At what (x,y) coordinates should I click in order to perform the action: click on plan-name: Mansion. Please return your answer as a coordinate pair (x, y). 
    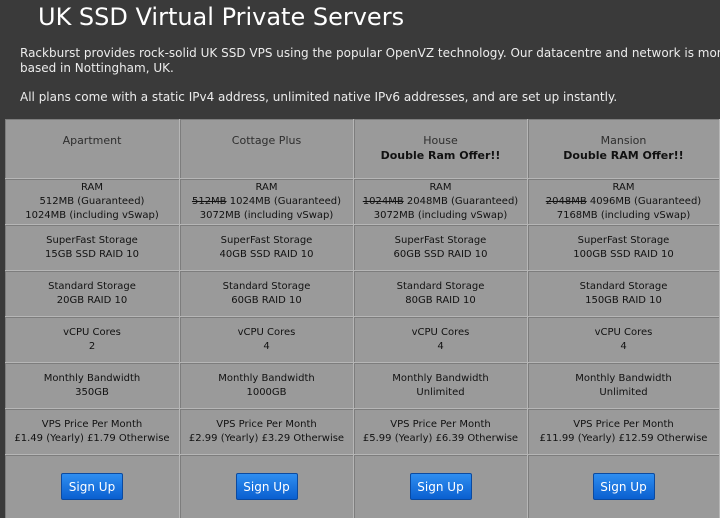
    Looking at the image, I should click on (623, 140).